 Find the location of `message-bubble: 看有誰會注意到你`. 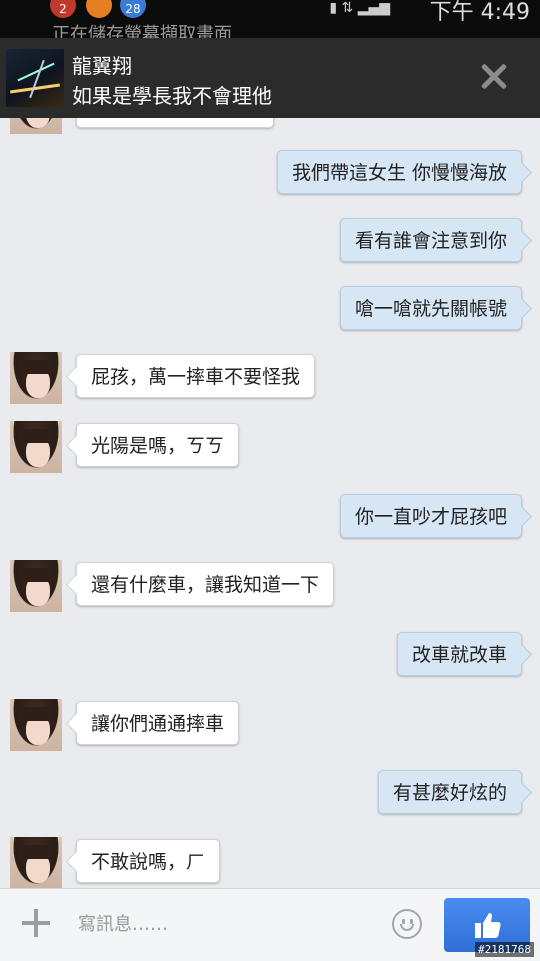

message-bubble: 看有誰會注意到你 is located at coordinates (430, 240).